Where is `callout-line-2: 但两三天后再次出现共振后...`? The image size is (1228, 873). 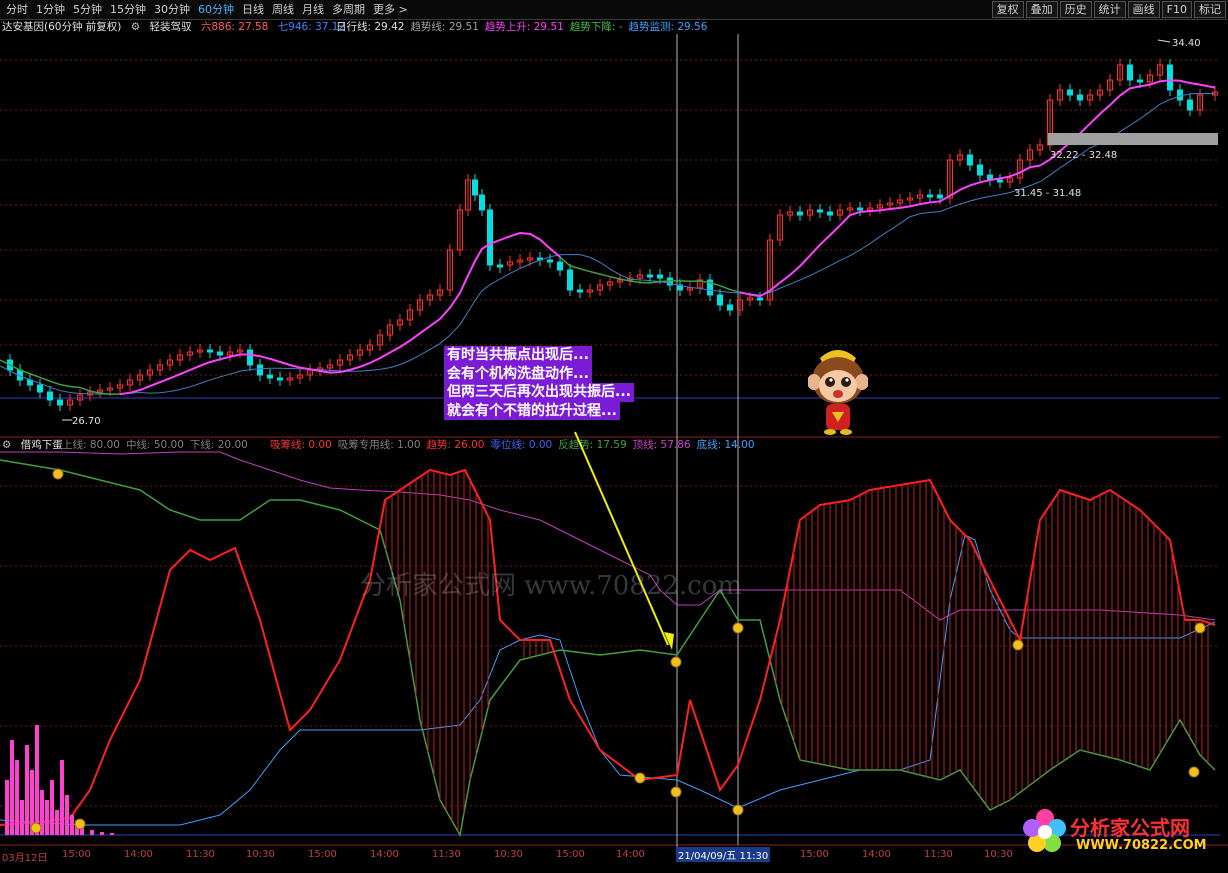 callout-line-2: 但两三天后再次出现共振后... is located at coordinates (539, 392).